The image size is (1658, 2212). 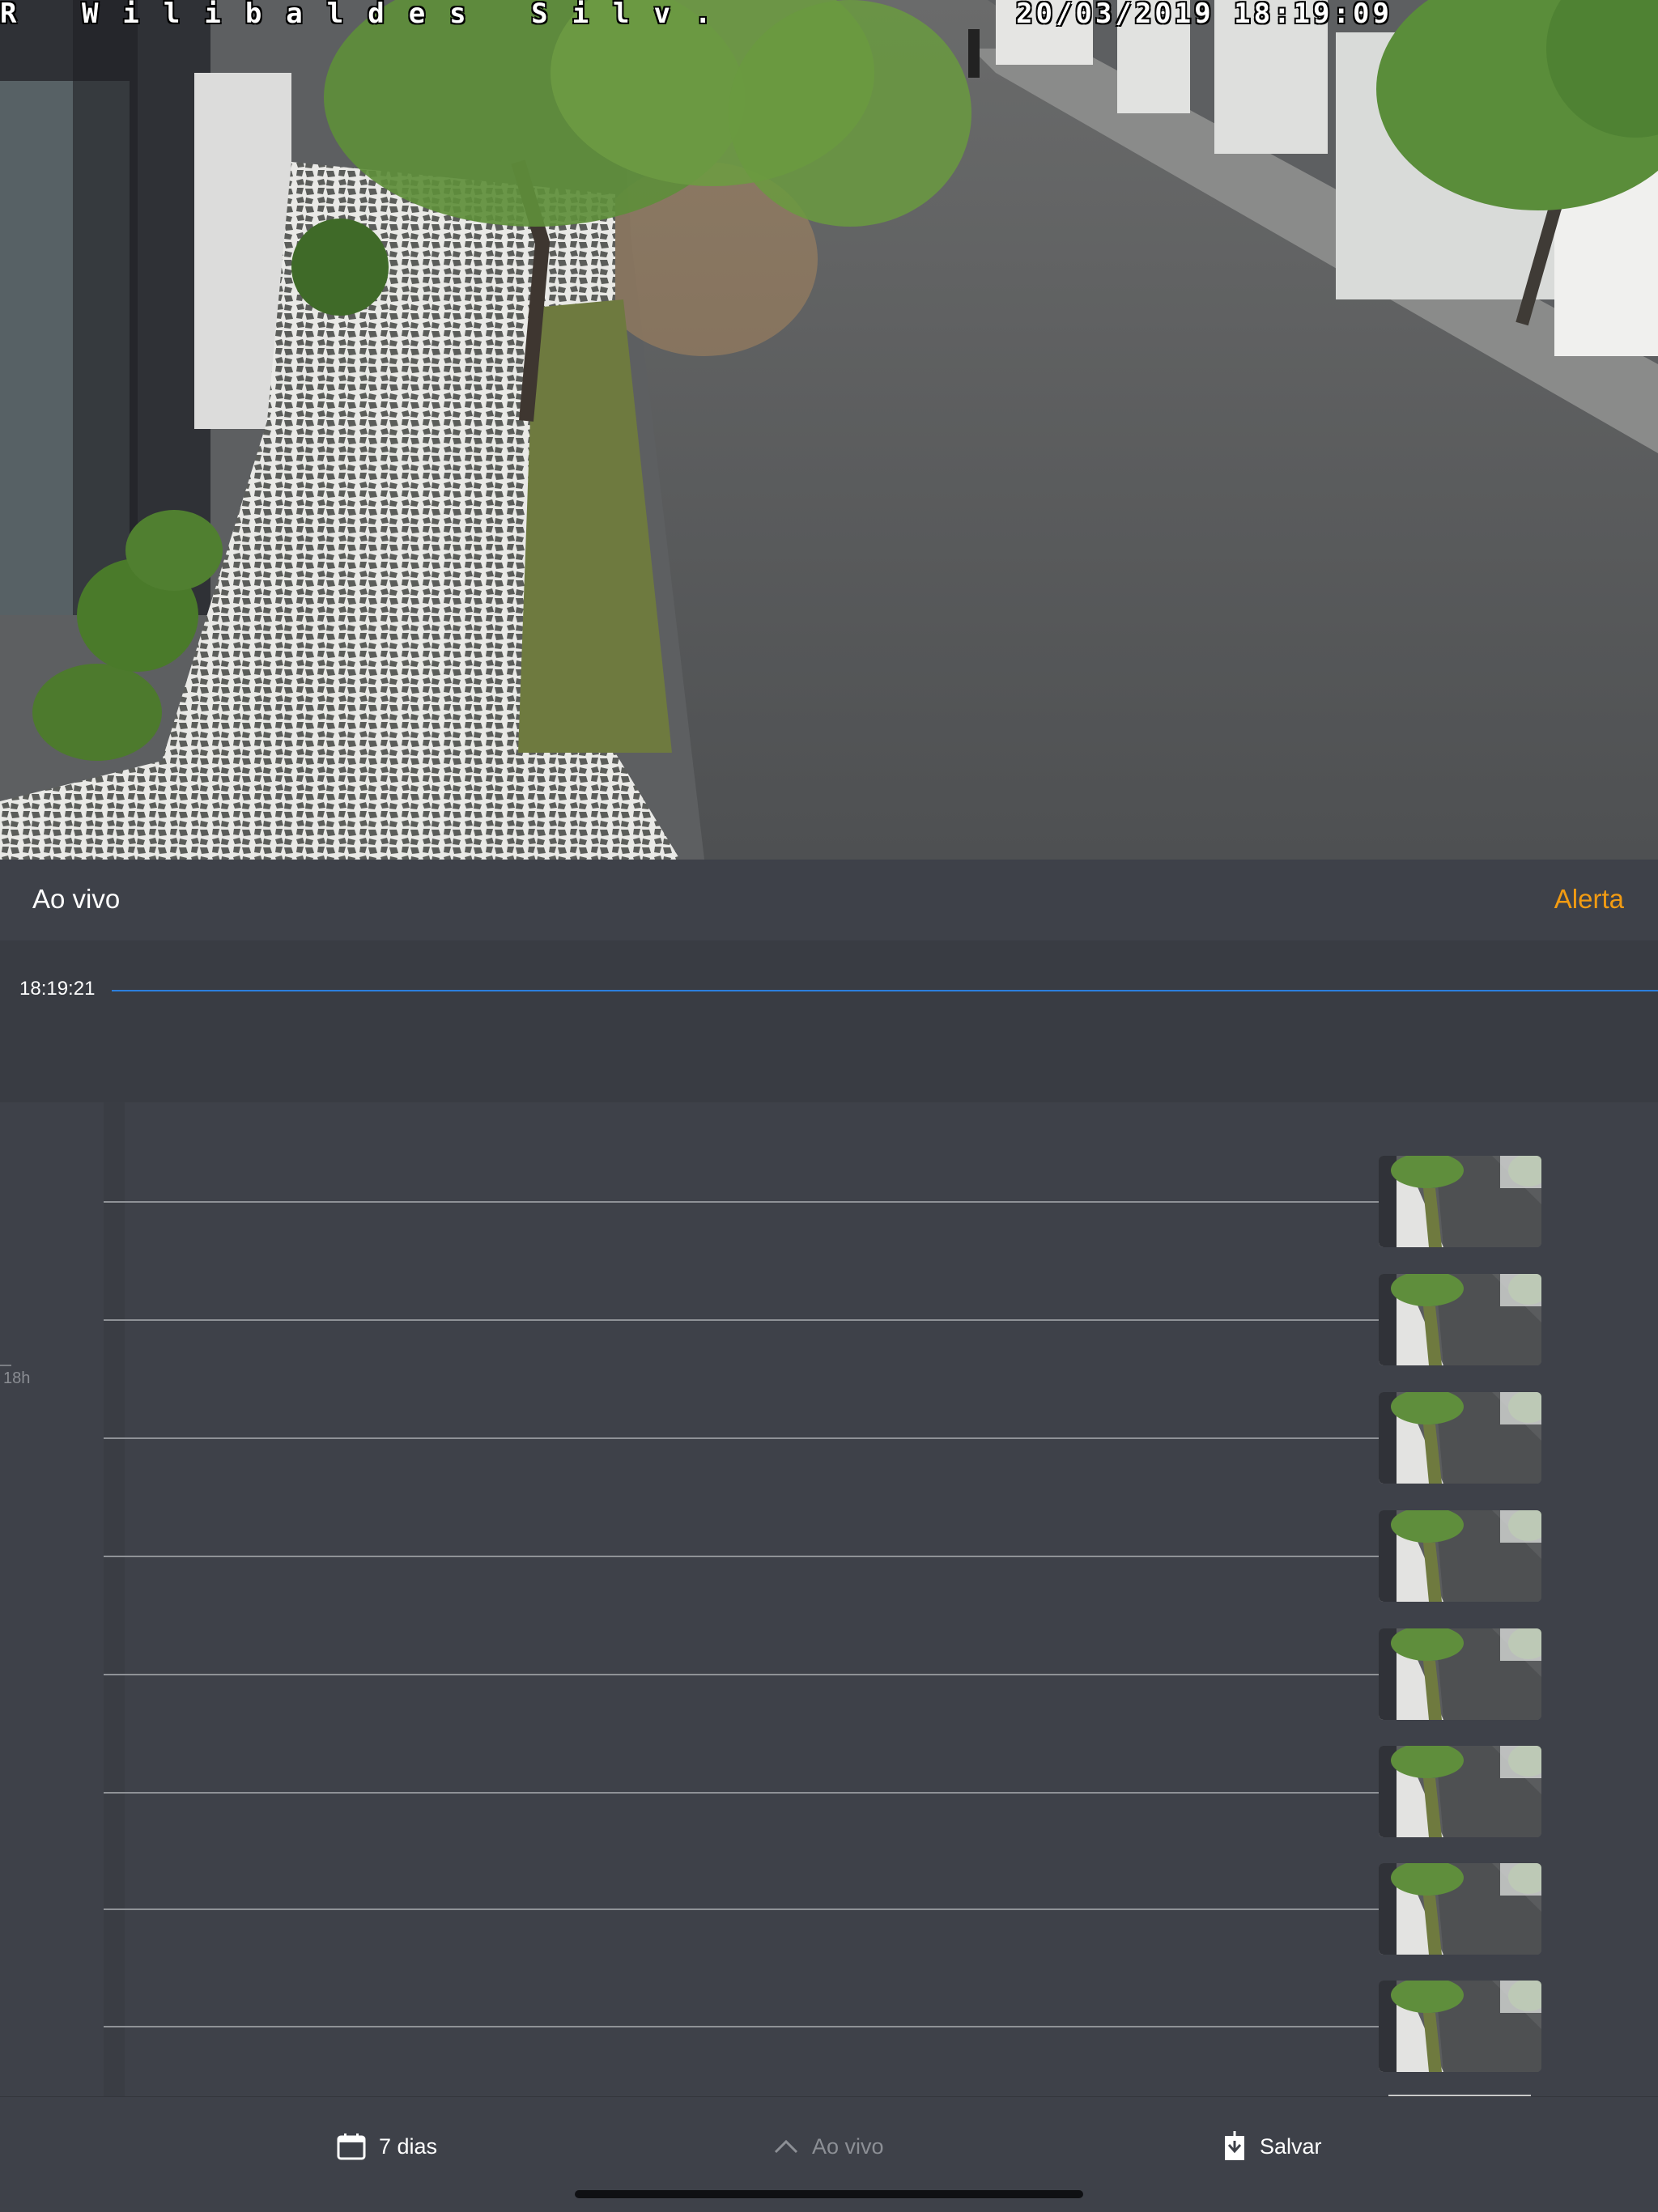 What do you see at coordinates (1589, 899) in the screenshot?
I see `alert-button: Alerta` at bounding box center [1589, 899].